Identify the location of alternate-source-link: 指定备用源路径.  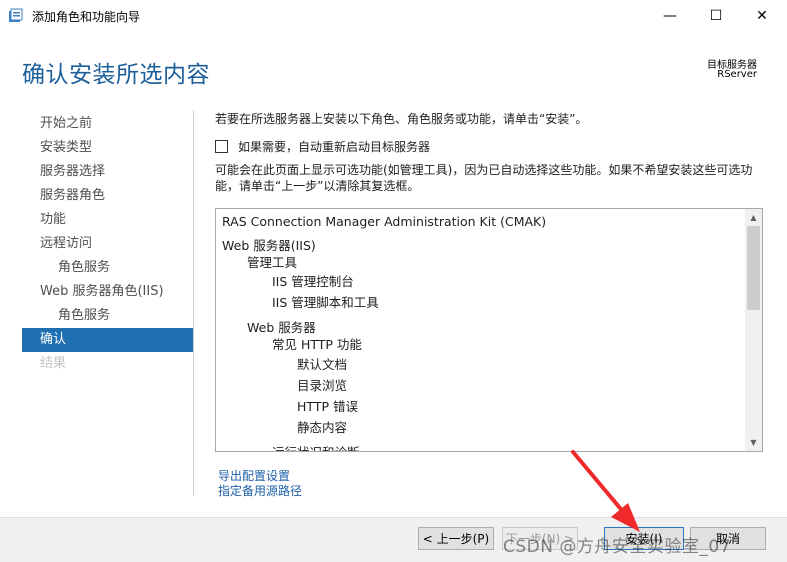
(260, 490).